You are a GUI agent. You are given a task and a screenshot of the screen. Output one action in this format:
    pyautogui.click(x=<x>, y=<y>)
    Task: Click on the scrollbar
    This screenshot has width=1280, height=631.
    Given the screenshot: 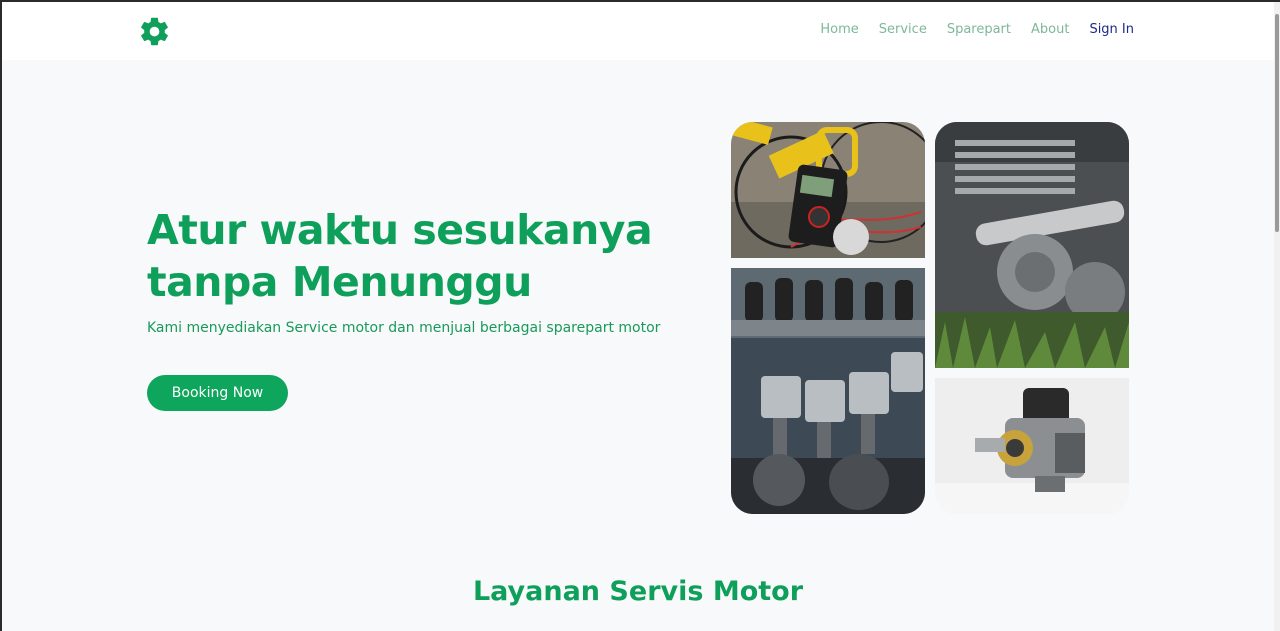 What is the action you would take?
    pyautogui.click(x=1277, y=316)
    